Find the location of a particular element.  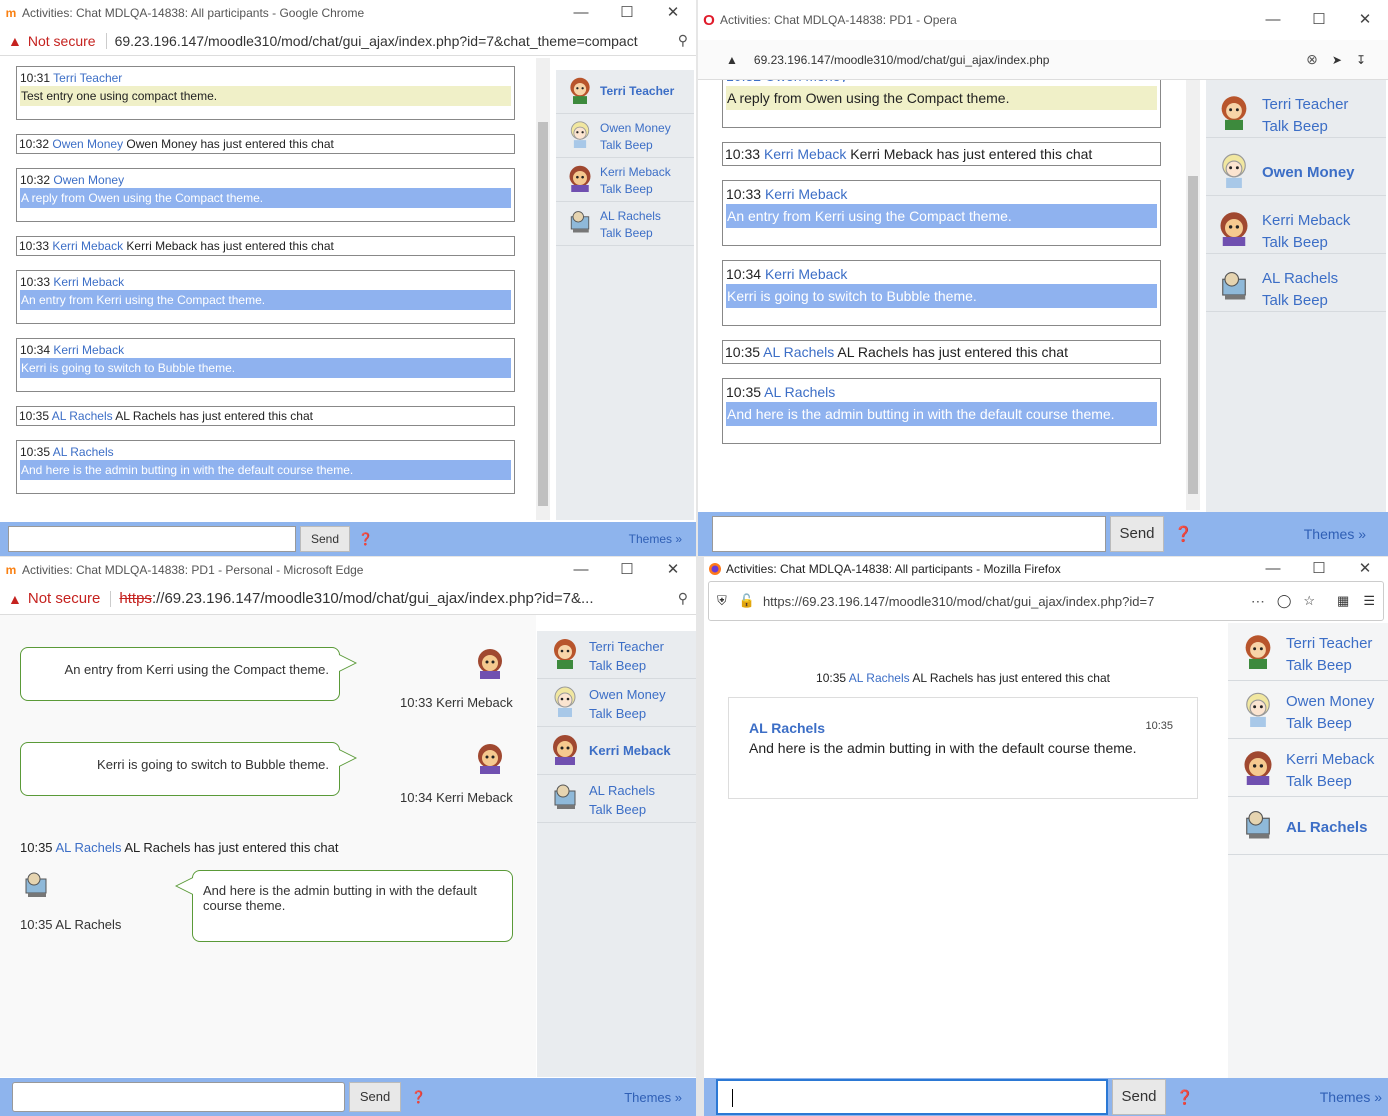

send-tab-icon: ➤ is located at coordinates (1337, 60).